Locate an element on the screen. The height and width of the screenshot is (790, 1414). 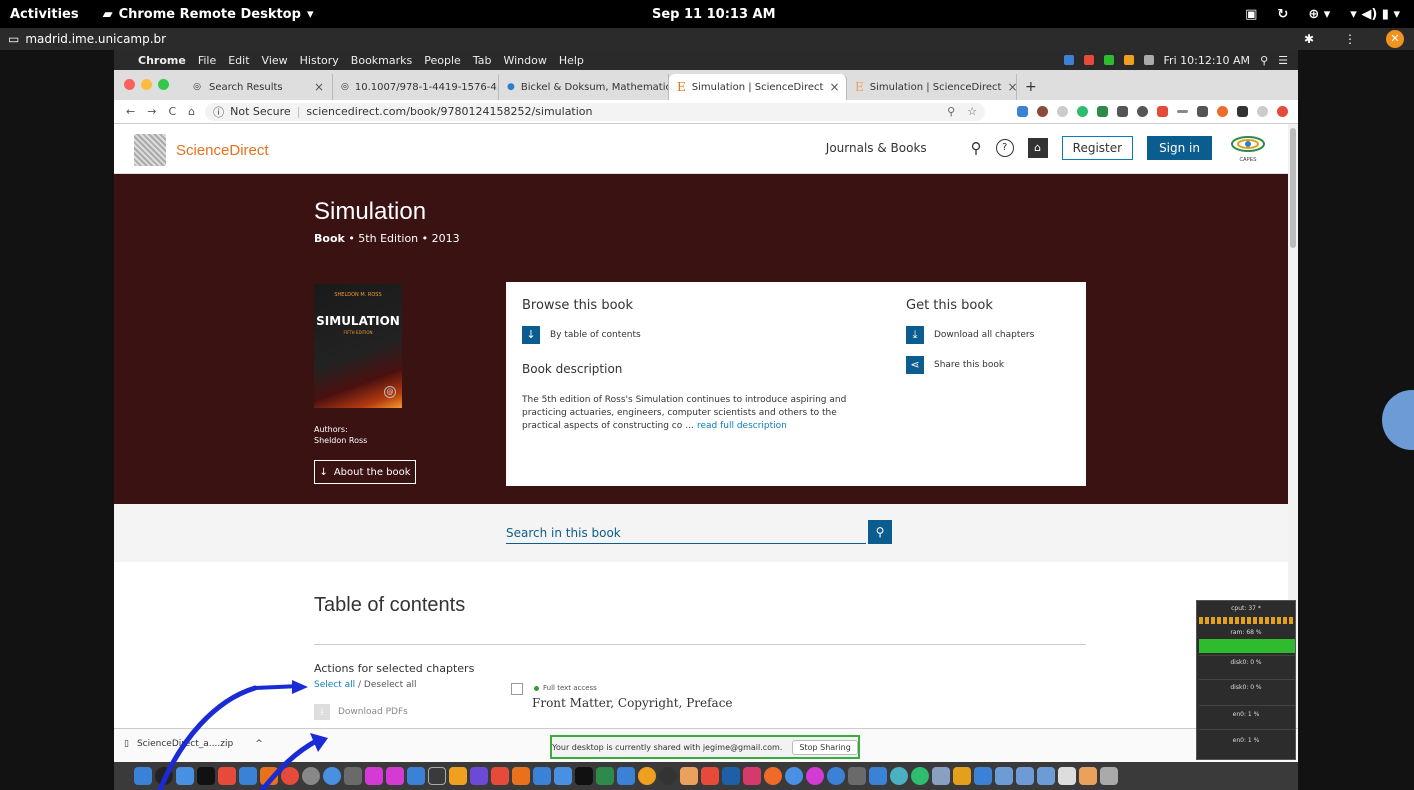
menu-tab: Tab is located at coordinates (482, 60).